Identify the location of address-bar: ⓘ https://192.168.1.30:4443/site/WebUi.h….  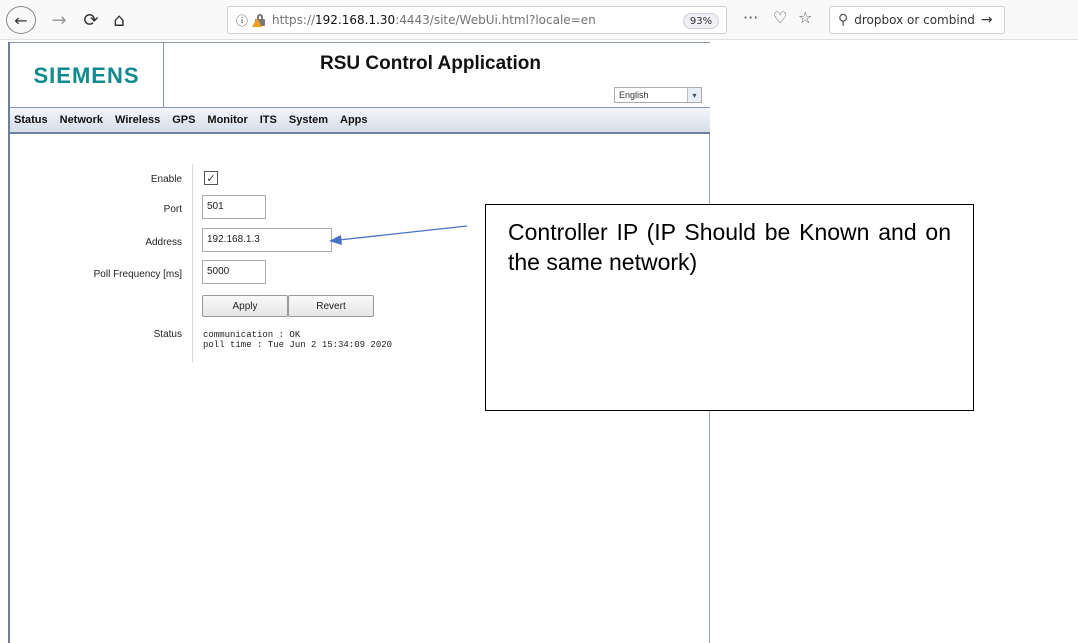
(477, 20).